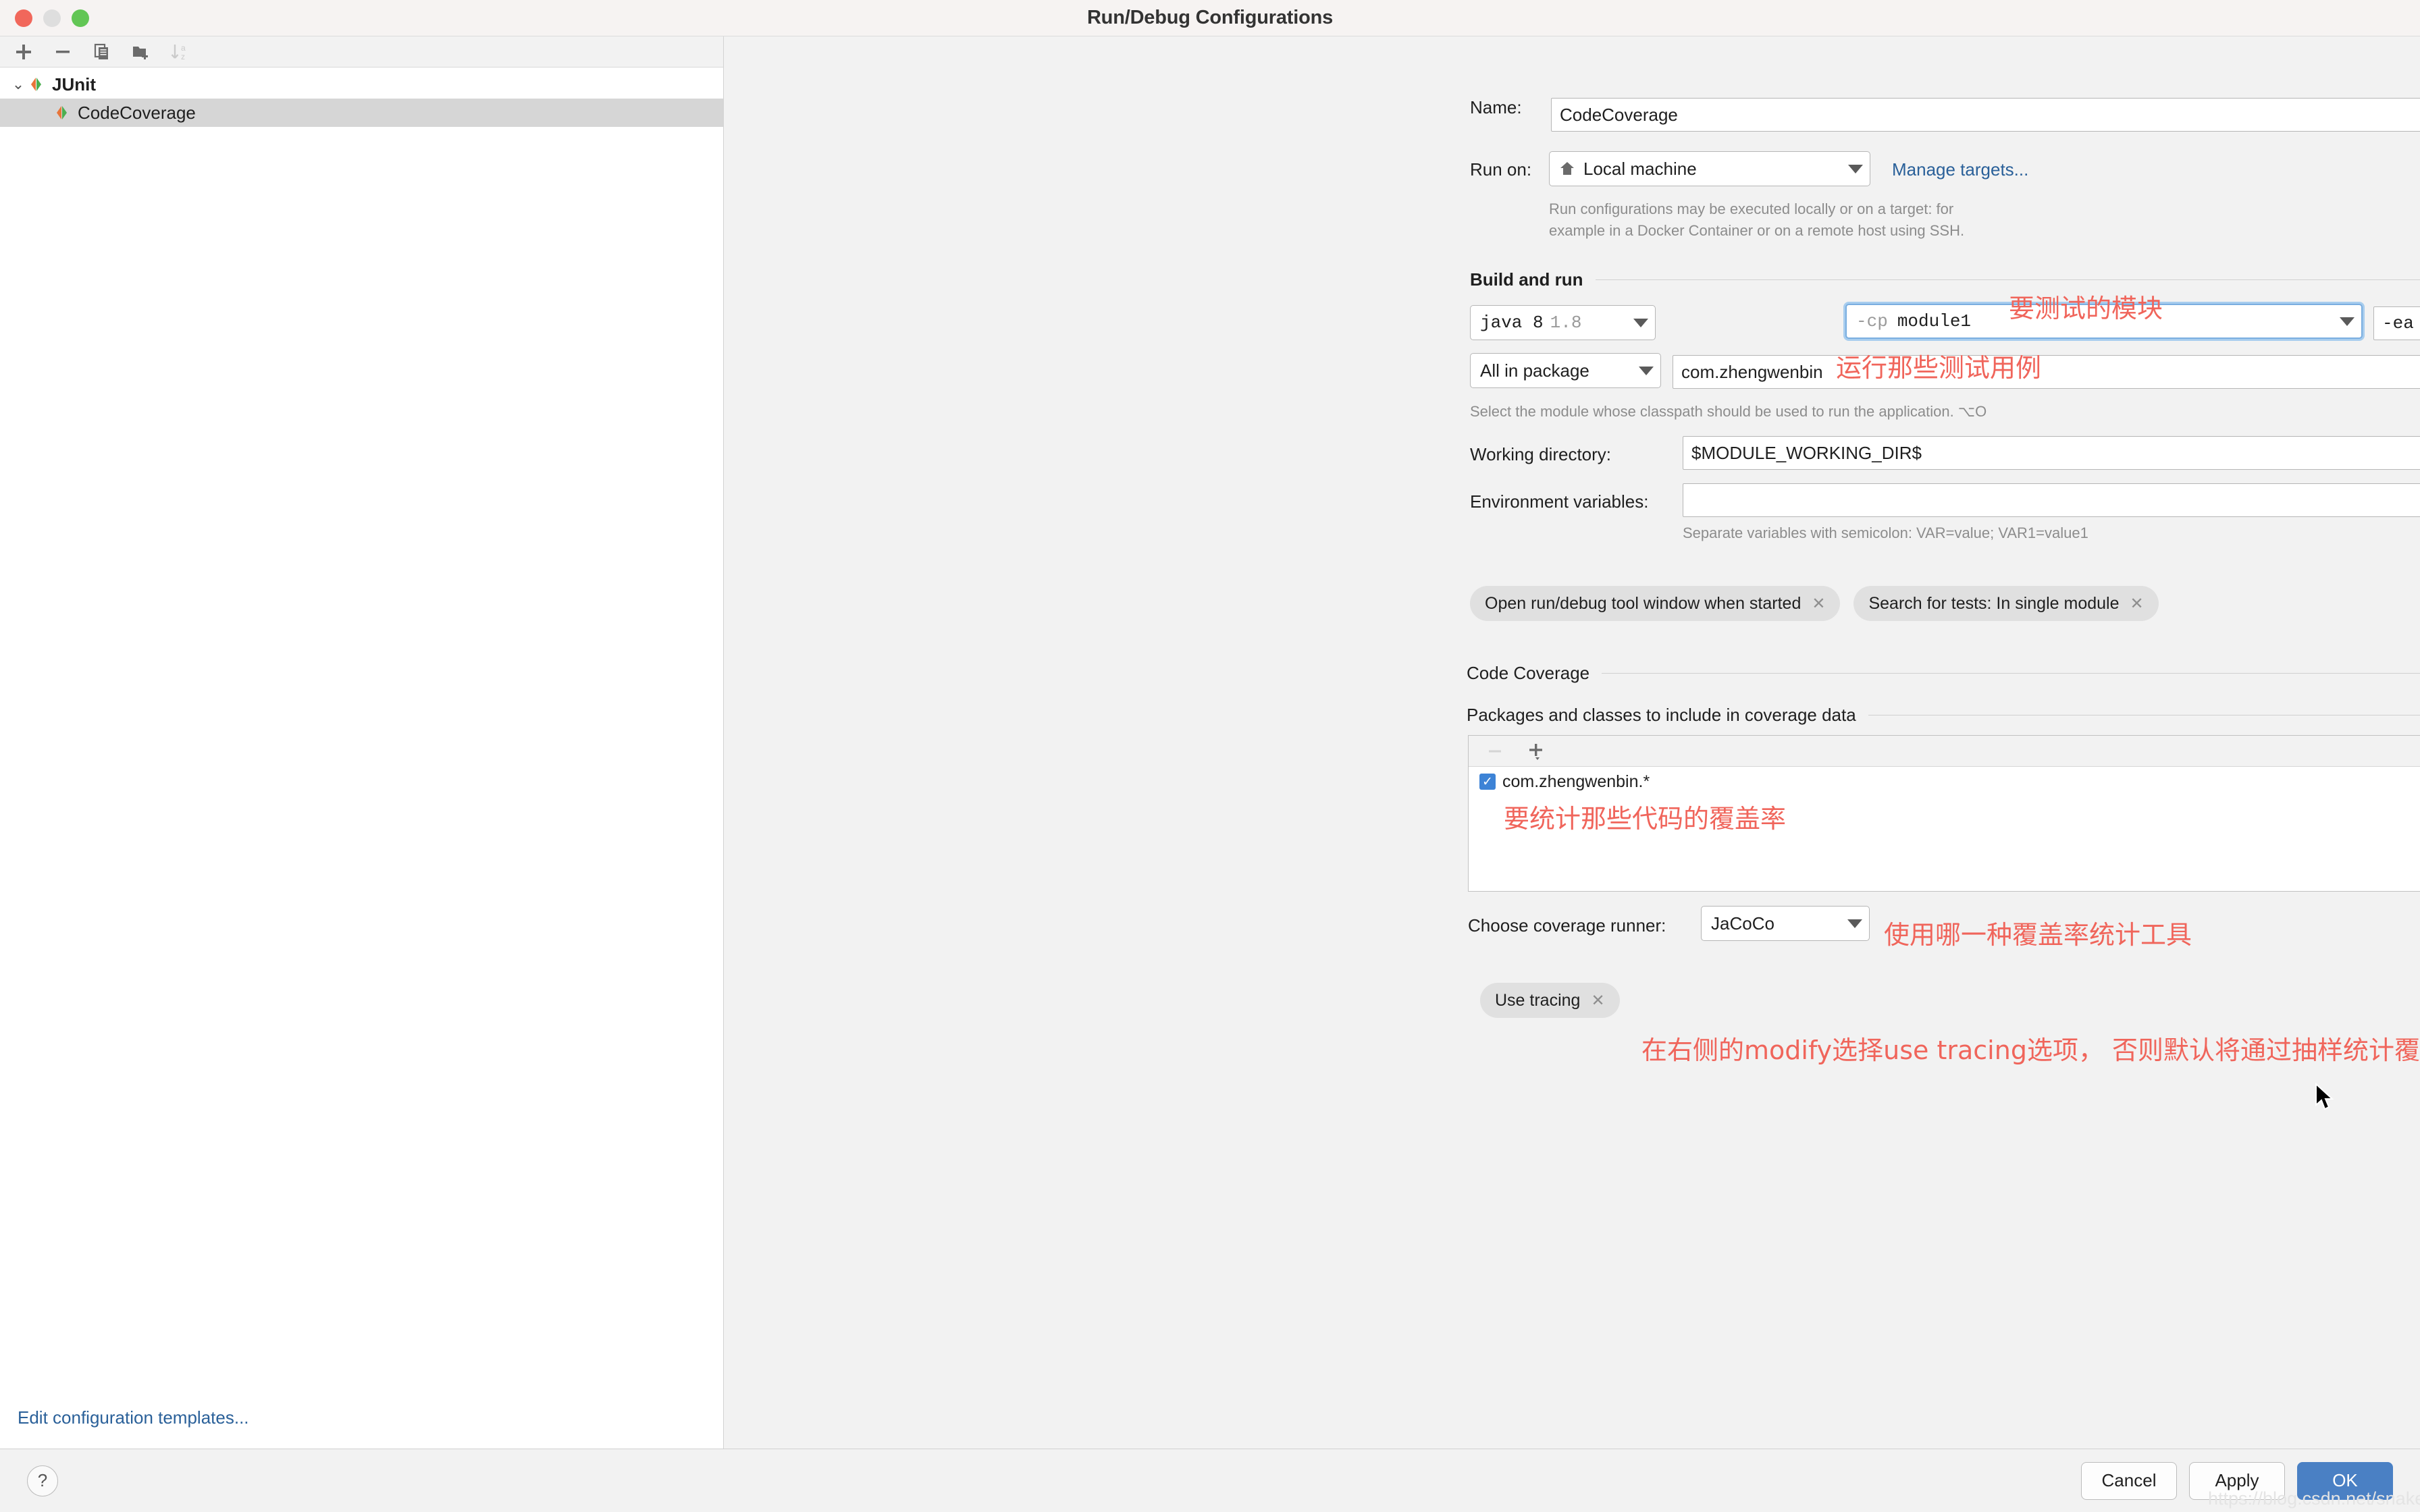 This screenshot has height=1512, width=2420. Describe the element at coordinates (1528, 673) in the screenshot. I see `code-coverage-title: Code Coverage` at that location.